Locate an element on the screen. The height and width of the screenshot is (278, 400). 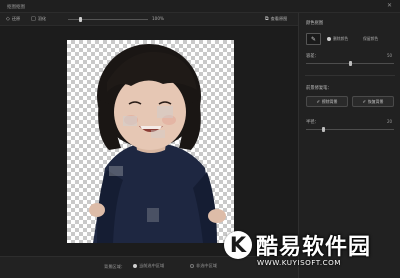
zoom-value: 100% is located at coordinates (158, 18).